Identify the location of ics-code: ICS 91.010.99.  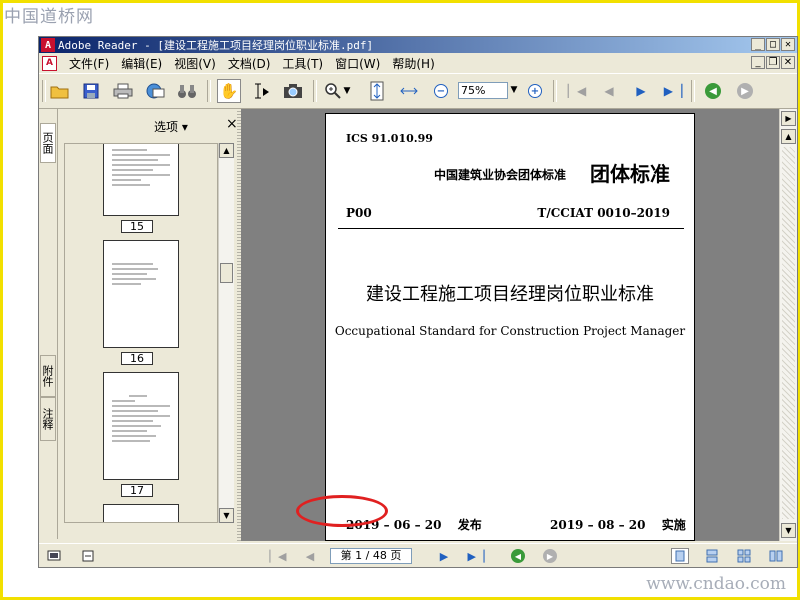
(389, 138).